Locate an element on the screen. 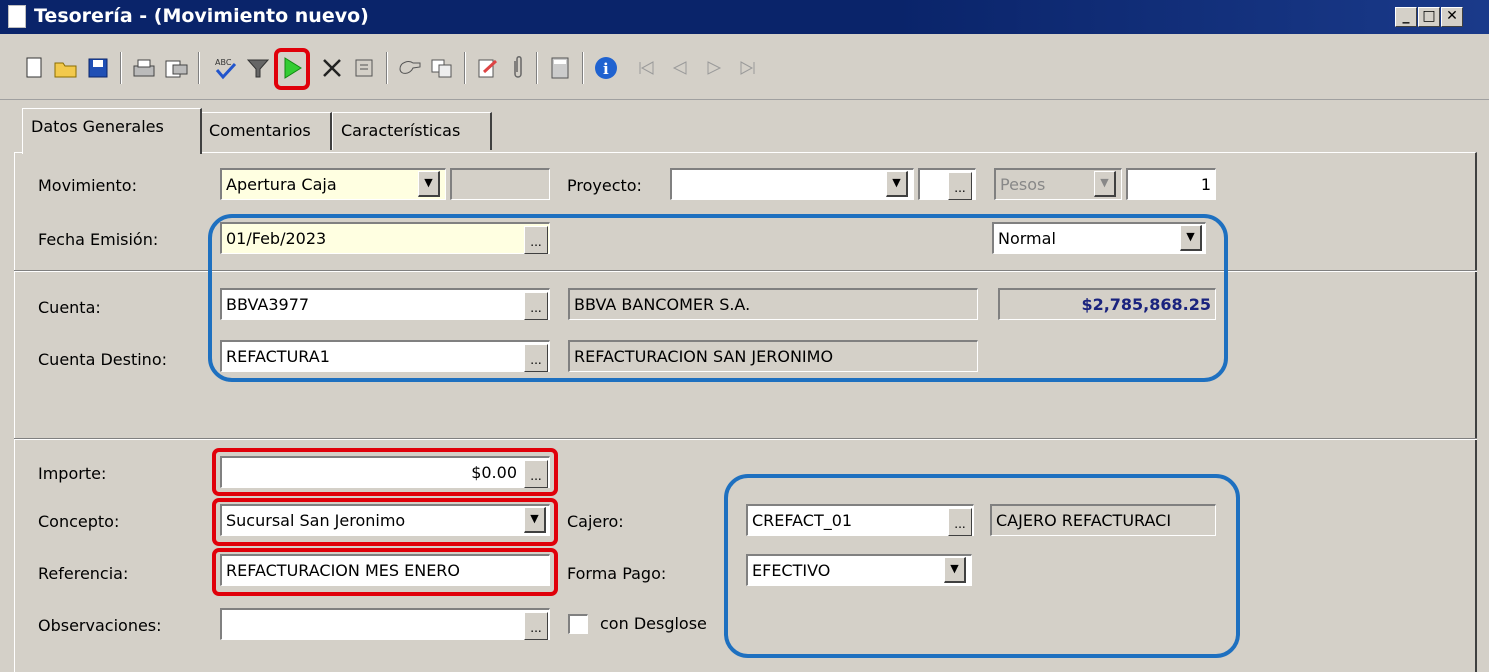 This screenshot has height=672, width=1489. affect-play-icon is located at coordinates (292, 68).